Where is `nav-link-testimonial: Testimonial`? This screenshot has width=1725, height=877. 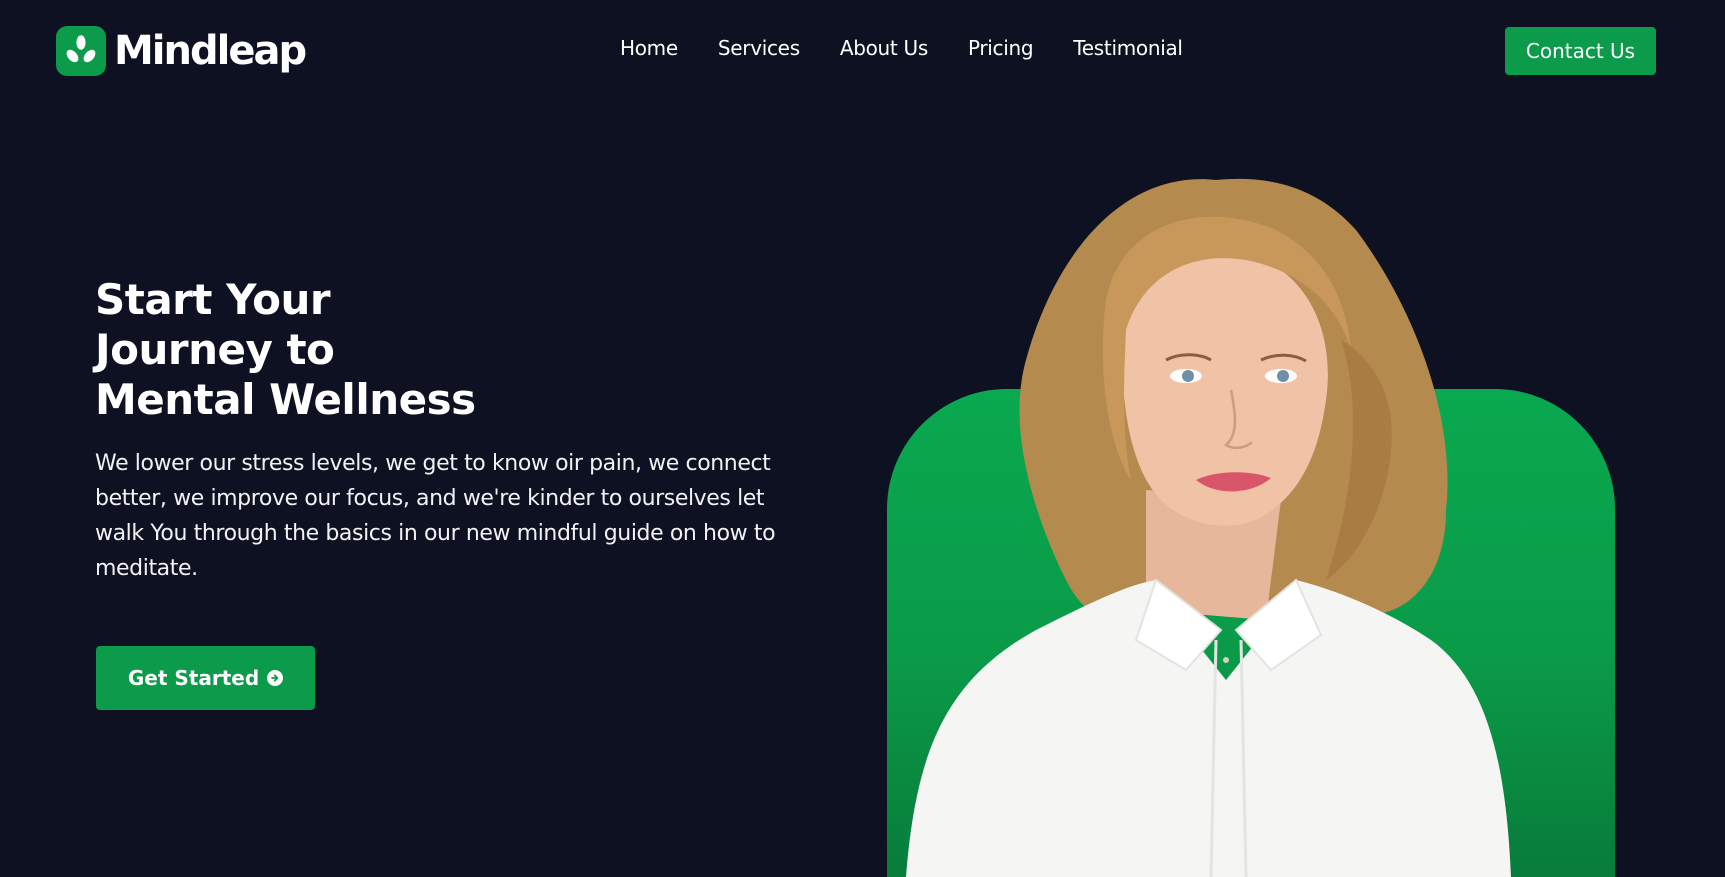
nav-link-testimonial: Testimonial is located at coordinates (1128, 48).